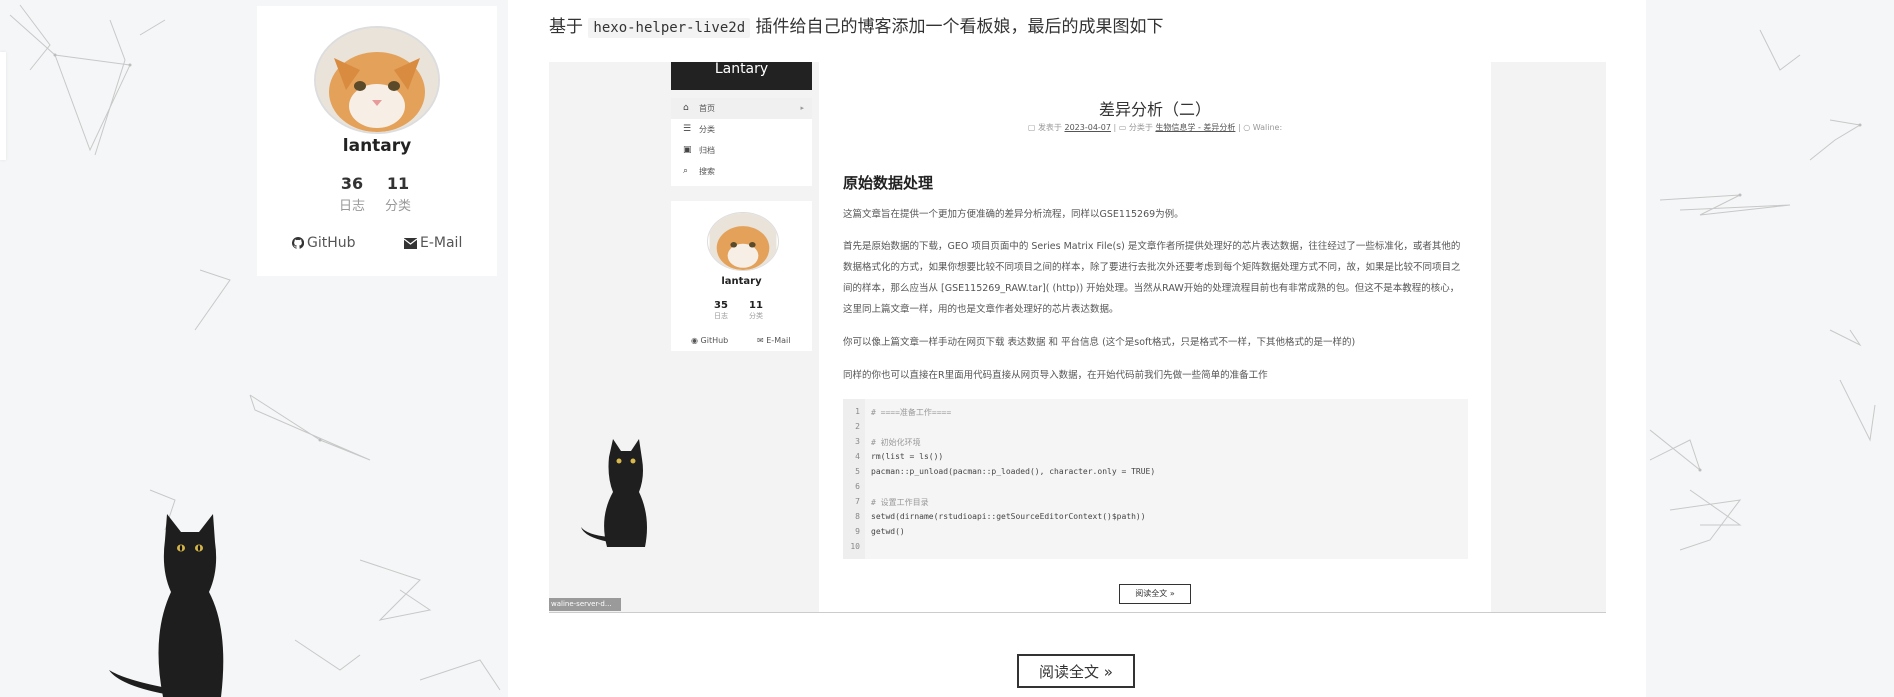 This screenshot has width=1894, height=697. I want to click on intro-prefix: 基于, so click(566, 27).